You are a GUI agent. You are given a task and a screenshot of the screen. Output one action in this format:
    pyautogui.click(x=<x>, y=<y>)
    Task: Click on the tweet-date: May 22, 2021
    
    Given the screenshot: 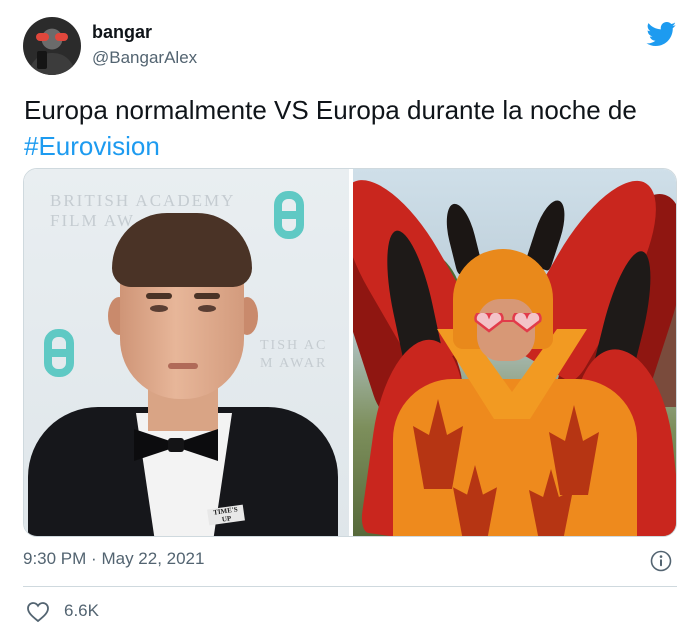 What is the action you would take?
    pyautogui.click(x=153, y=558)
    